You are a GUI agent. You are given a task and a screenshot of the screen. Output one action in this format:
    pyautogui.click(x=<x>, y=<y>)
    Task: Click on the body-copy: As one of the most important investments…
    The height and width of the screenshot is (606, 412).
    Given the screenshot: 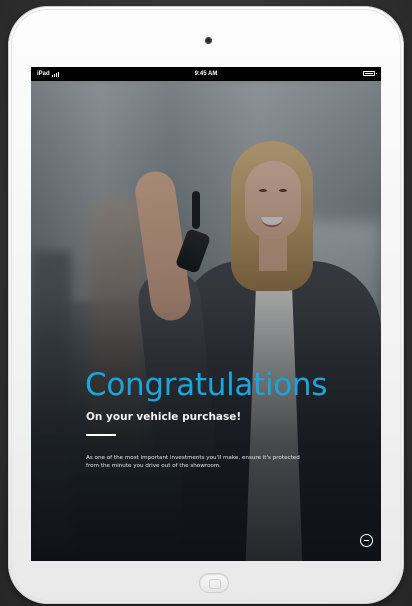 What is the action you would take?
    pyautogui.click(x=193, y=462)
    